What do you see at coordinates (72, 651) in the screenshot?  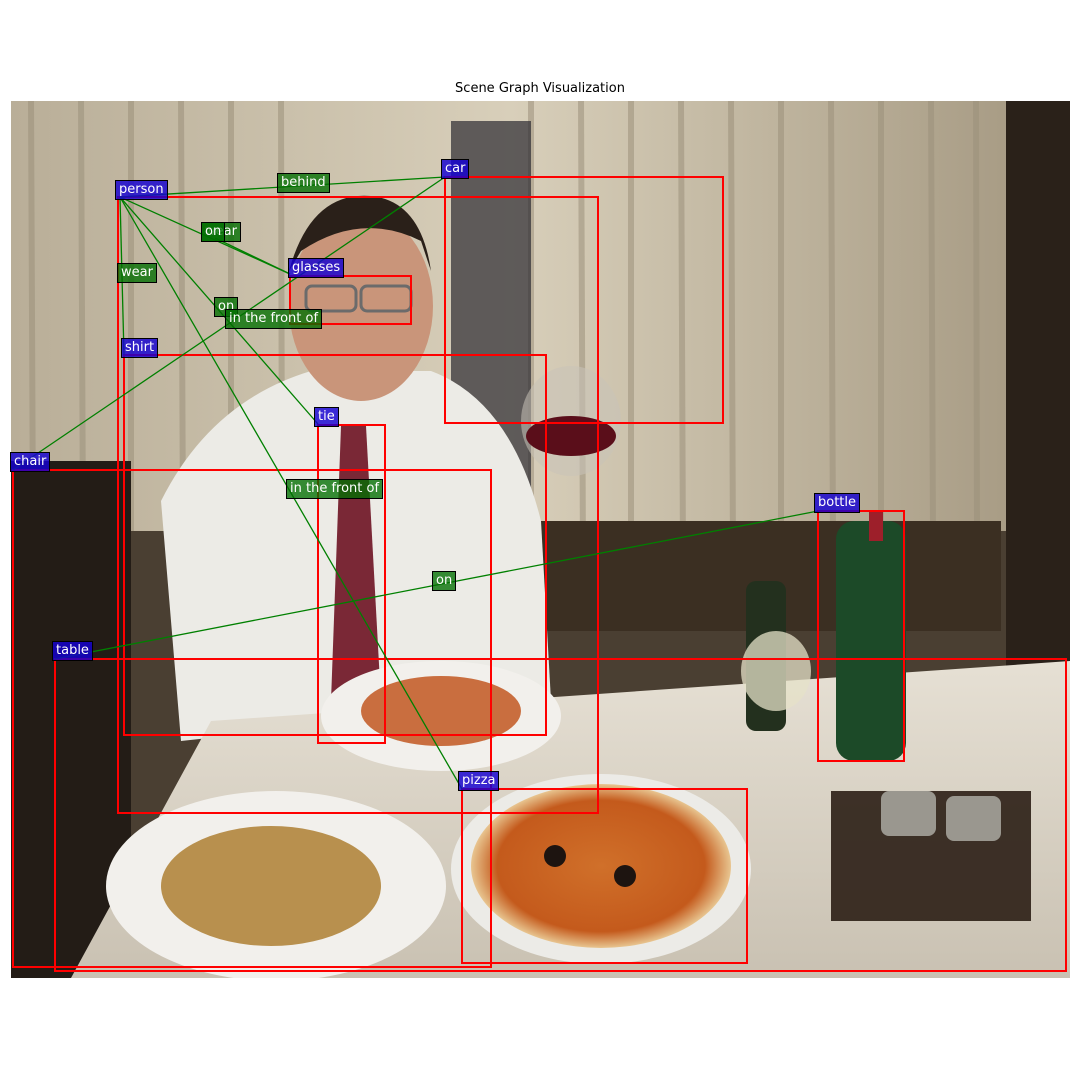 I see `object-label-table: table` at bounding box center [72, 651].